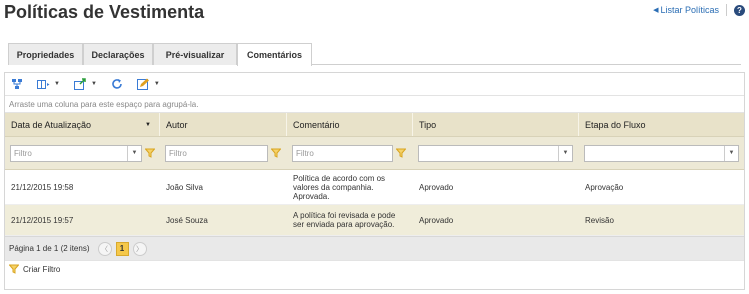 The image size is (749, 294). Describe the element at coordinates (223, 124) in the screenshot. I see `column-header-author: Autor` at that location.